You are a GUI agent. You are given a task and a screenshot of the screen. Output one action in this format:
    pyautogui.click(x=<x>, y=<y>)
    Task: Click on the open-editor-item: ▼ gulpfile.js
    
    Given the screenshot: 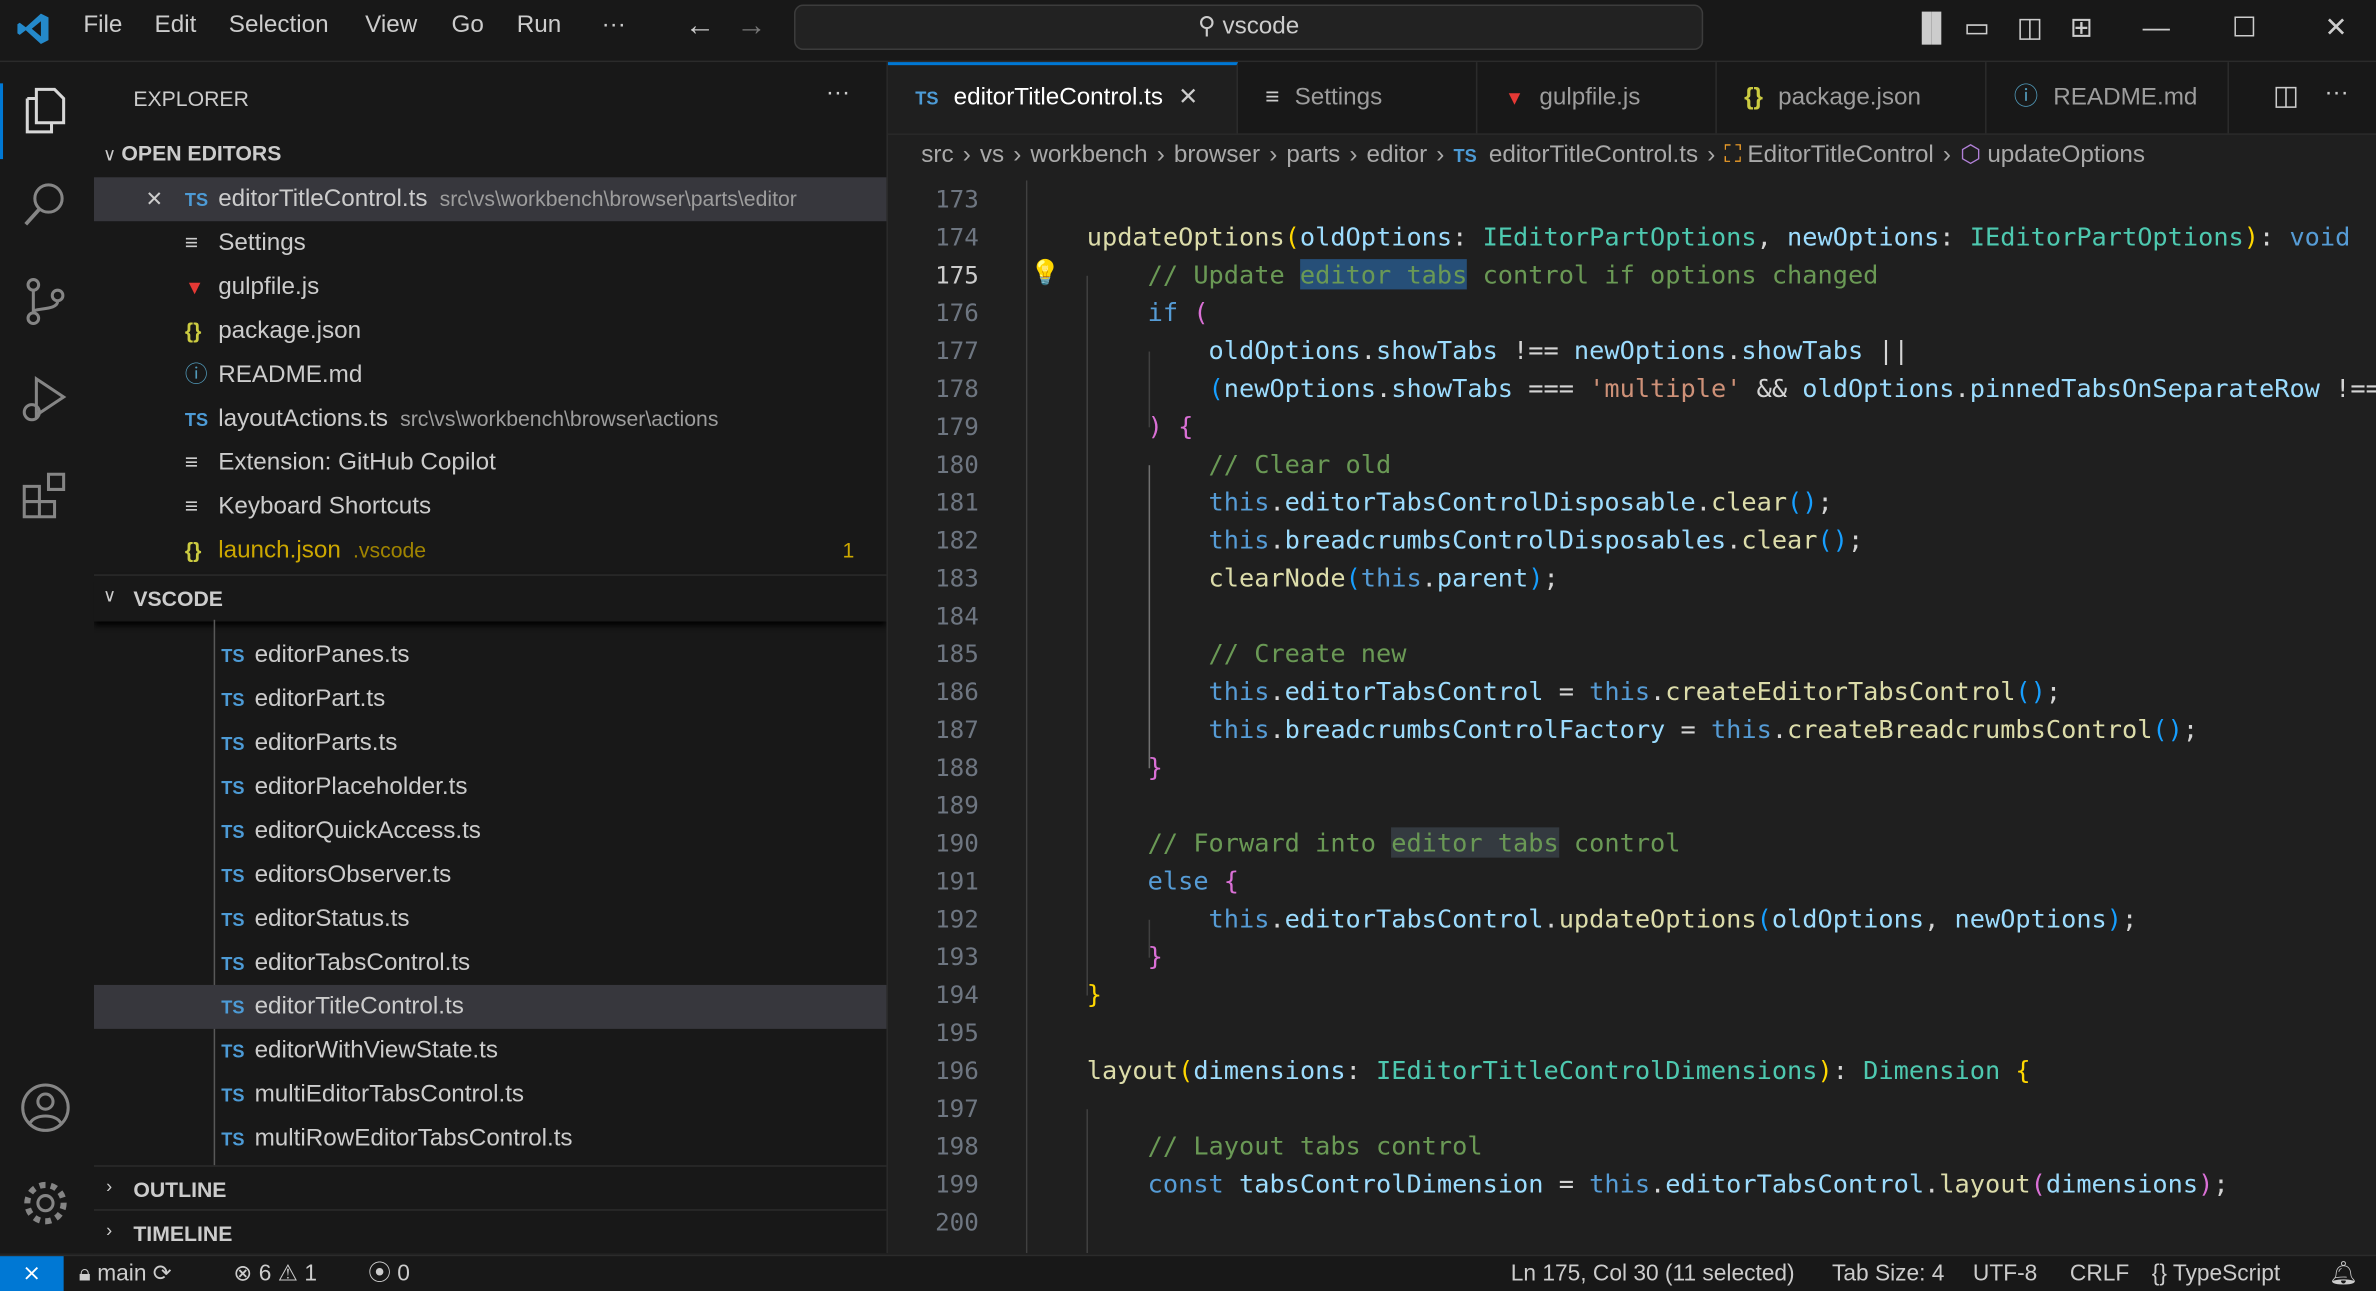 What is the action you would take?
    pyautogui.click(x=490, y=287)
    